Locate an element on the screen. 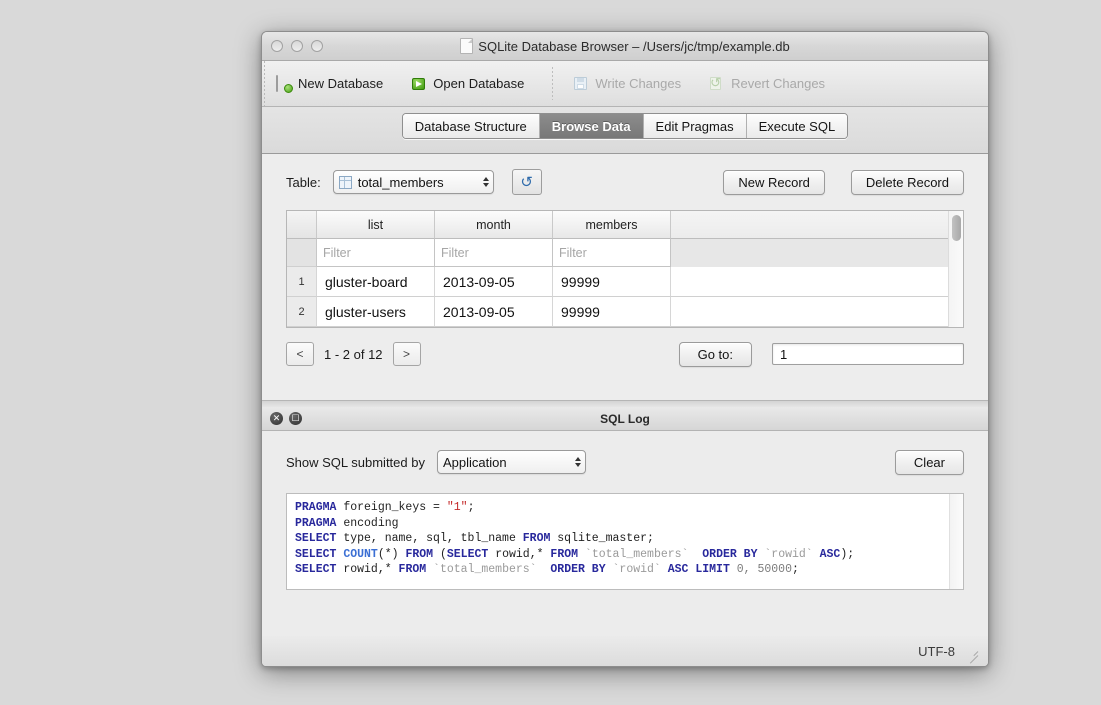  next-page-label: > is located at coordinates (407, 354).